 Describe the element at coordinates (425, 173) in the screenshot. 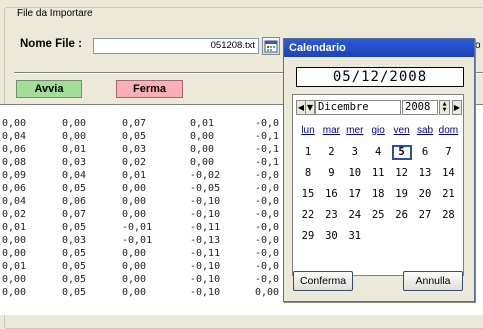

I see `calendar-day: 13` at that location.